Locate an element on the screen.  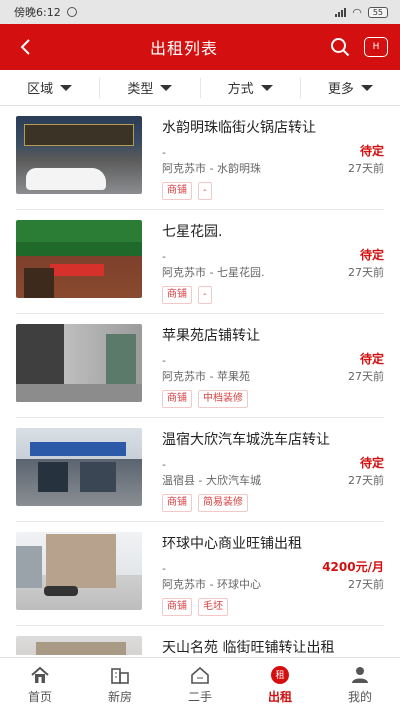
filter-more: 更多 is located at coordinates (350, 88).